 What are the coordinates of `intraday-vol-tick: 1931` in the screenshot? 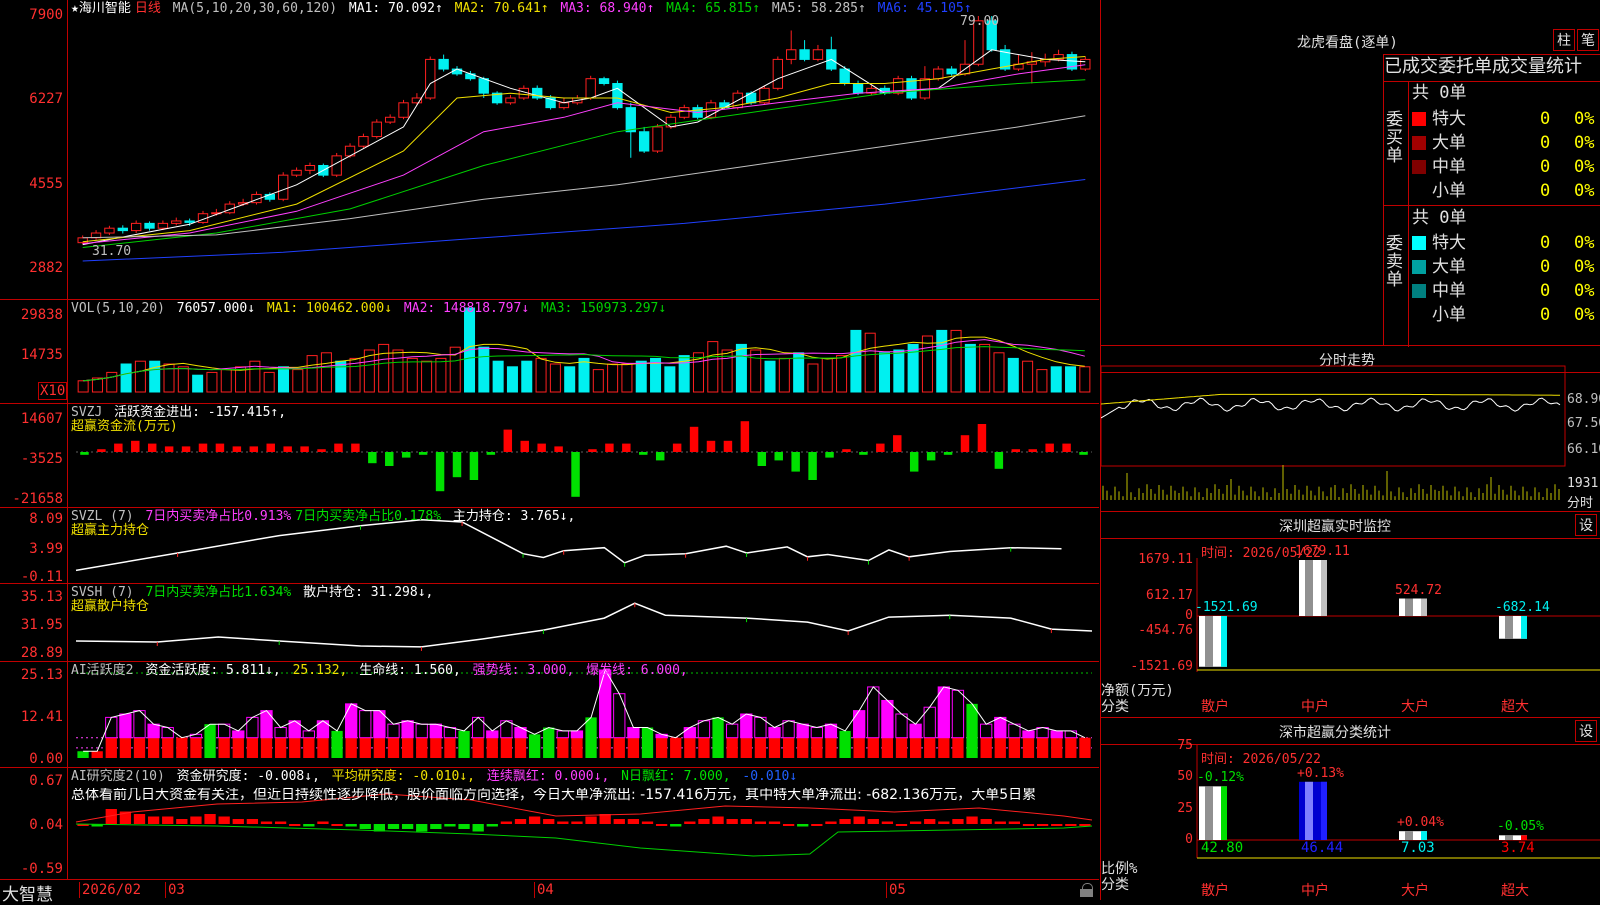 It's located at (1583, 483).